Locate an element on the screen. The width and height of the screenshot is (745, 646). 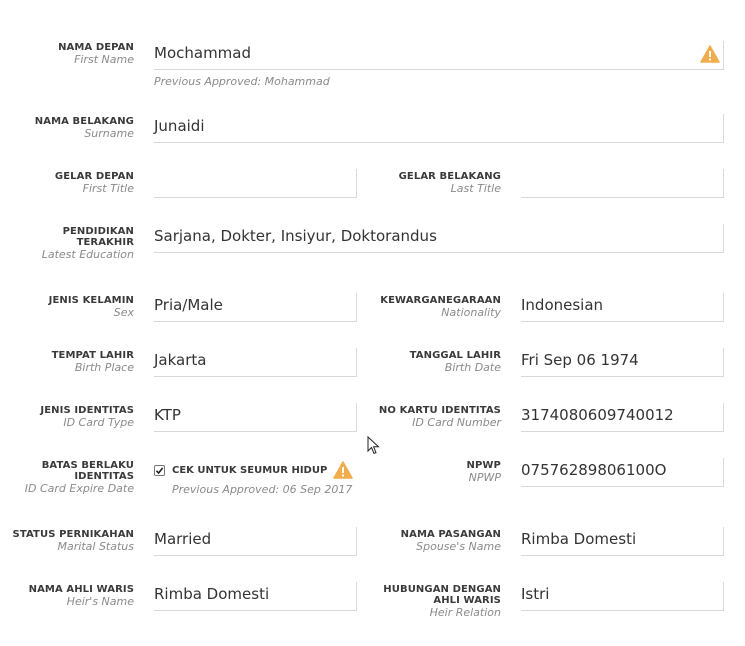
checkmark-icon is located at coordinates (159, 471).